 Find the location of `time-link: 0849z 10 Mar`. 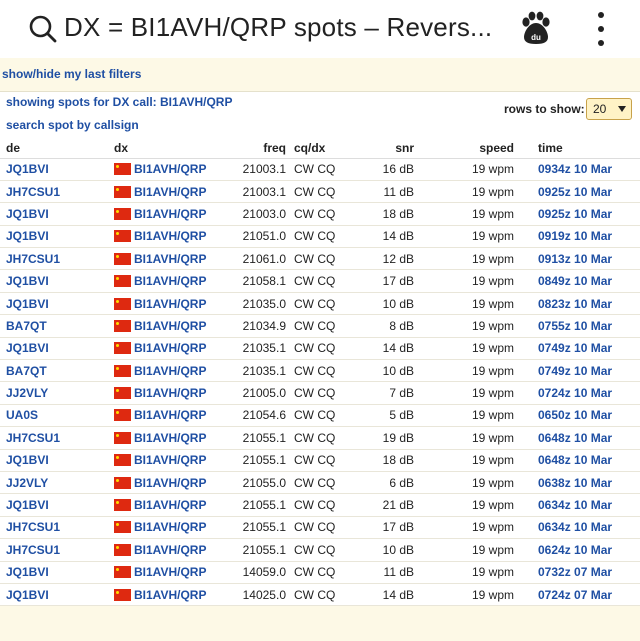

time-link: 0849z 10 Mar is located at coordinates (575, 281).